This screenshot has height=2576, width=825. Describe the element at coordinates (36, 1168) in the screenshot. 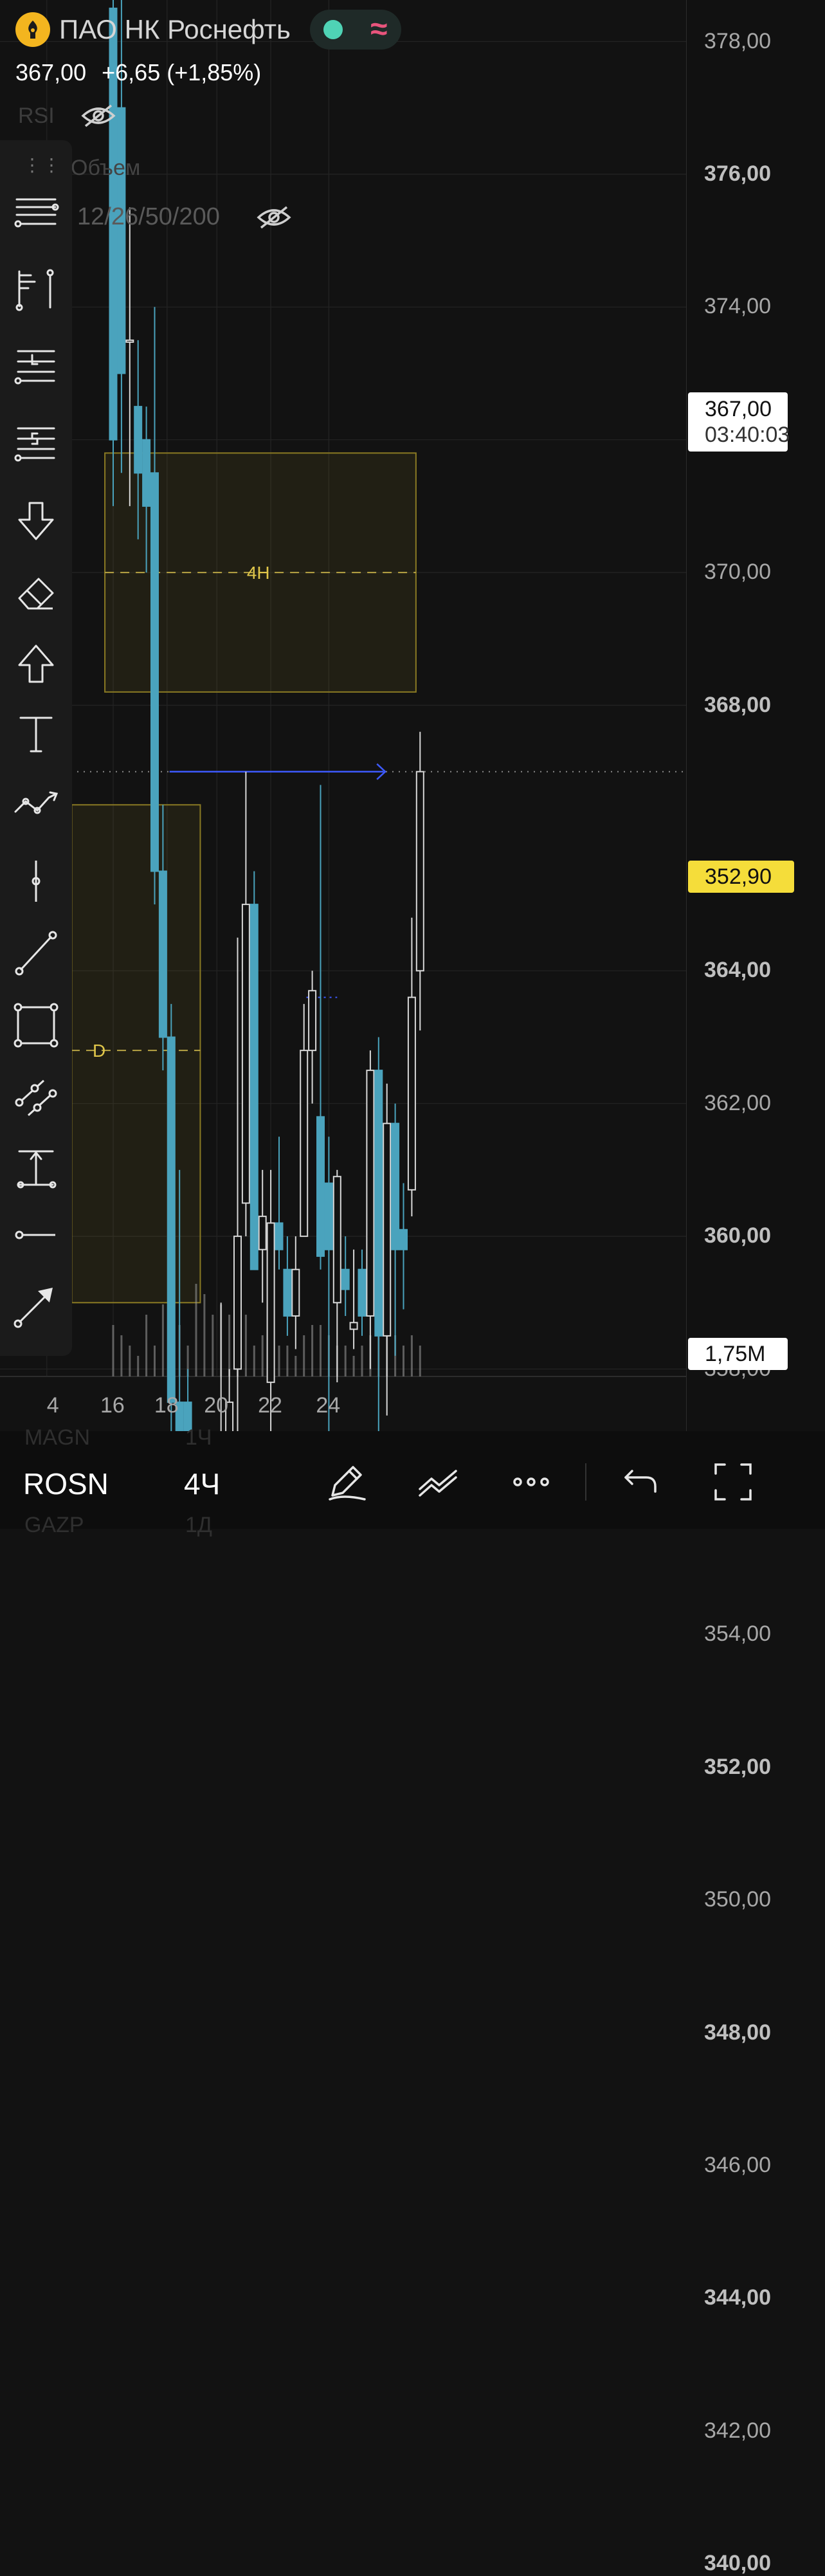

I see `price-range-icon` at that location.